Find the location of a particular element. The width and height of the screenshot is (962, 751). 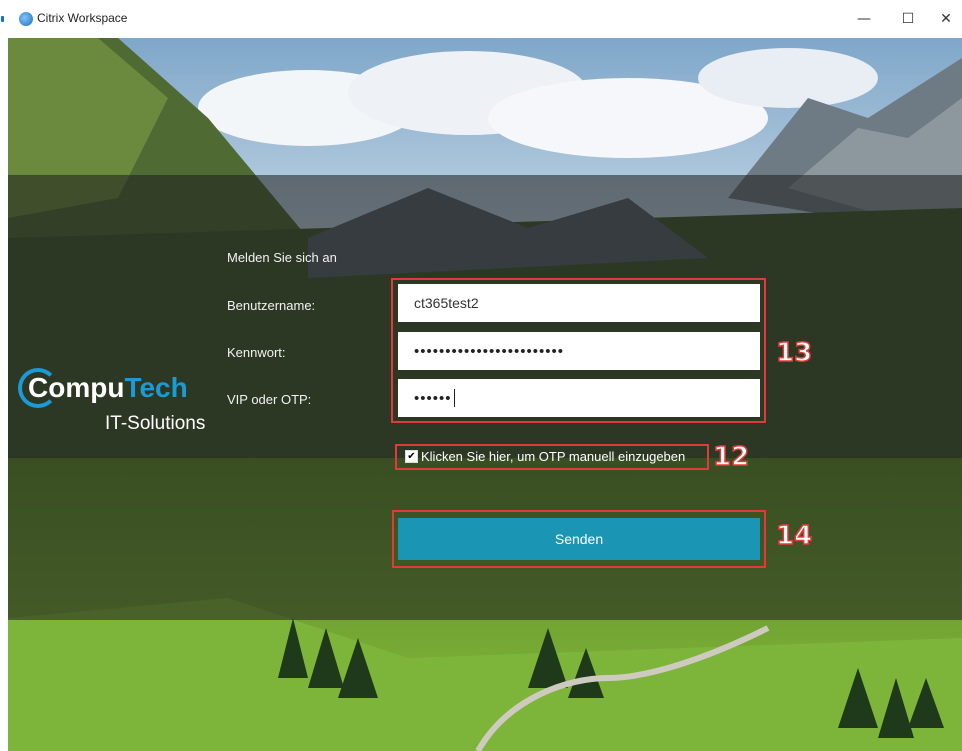

username-label: Benutzername: is located at coordinates (271, 305).